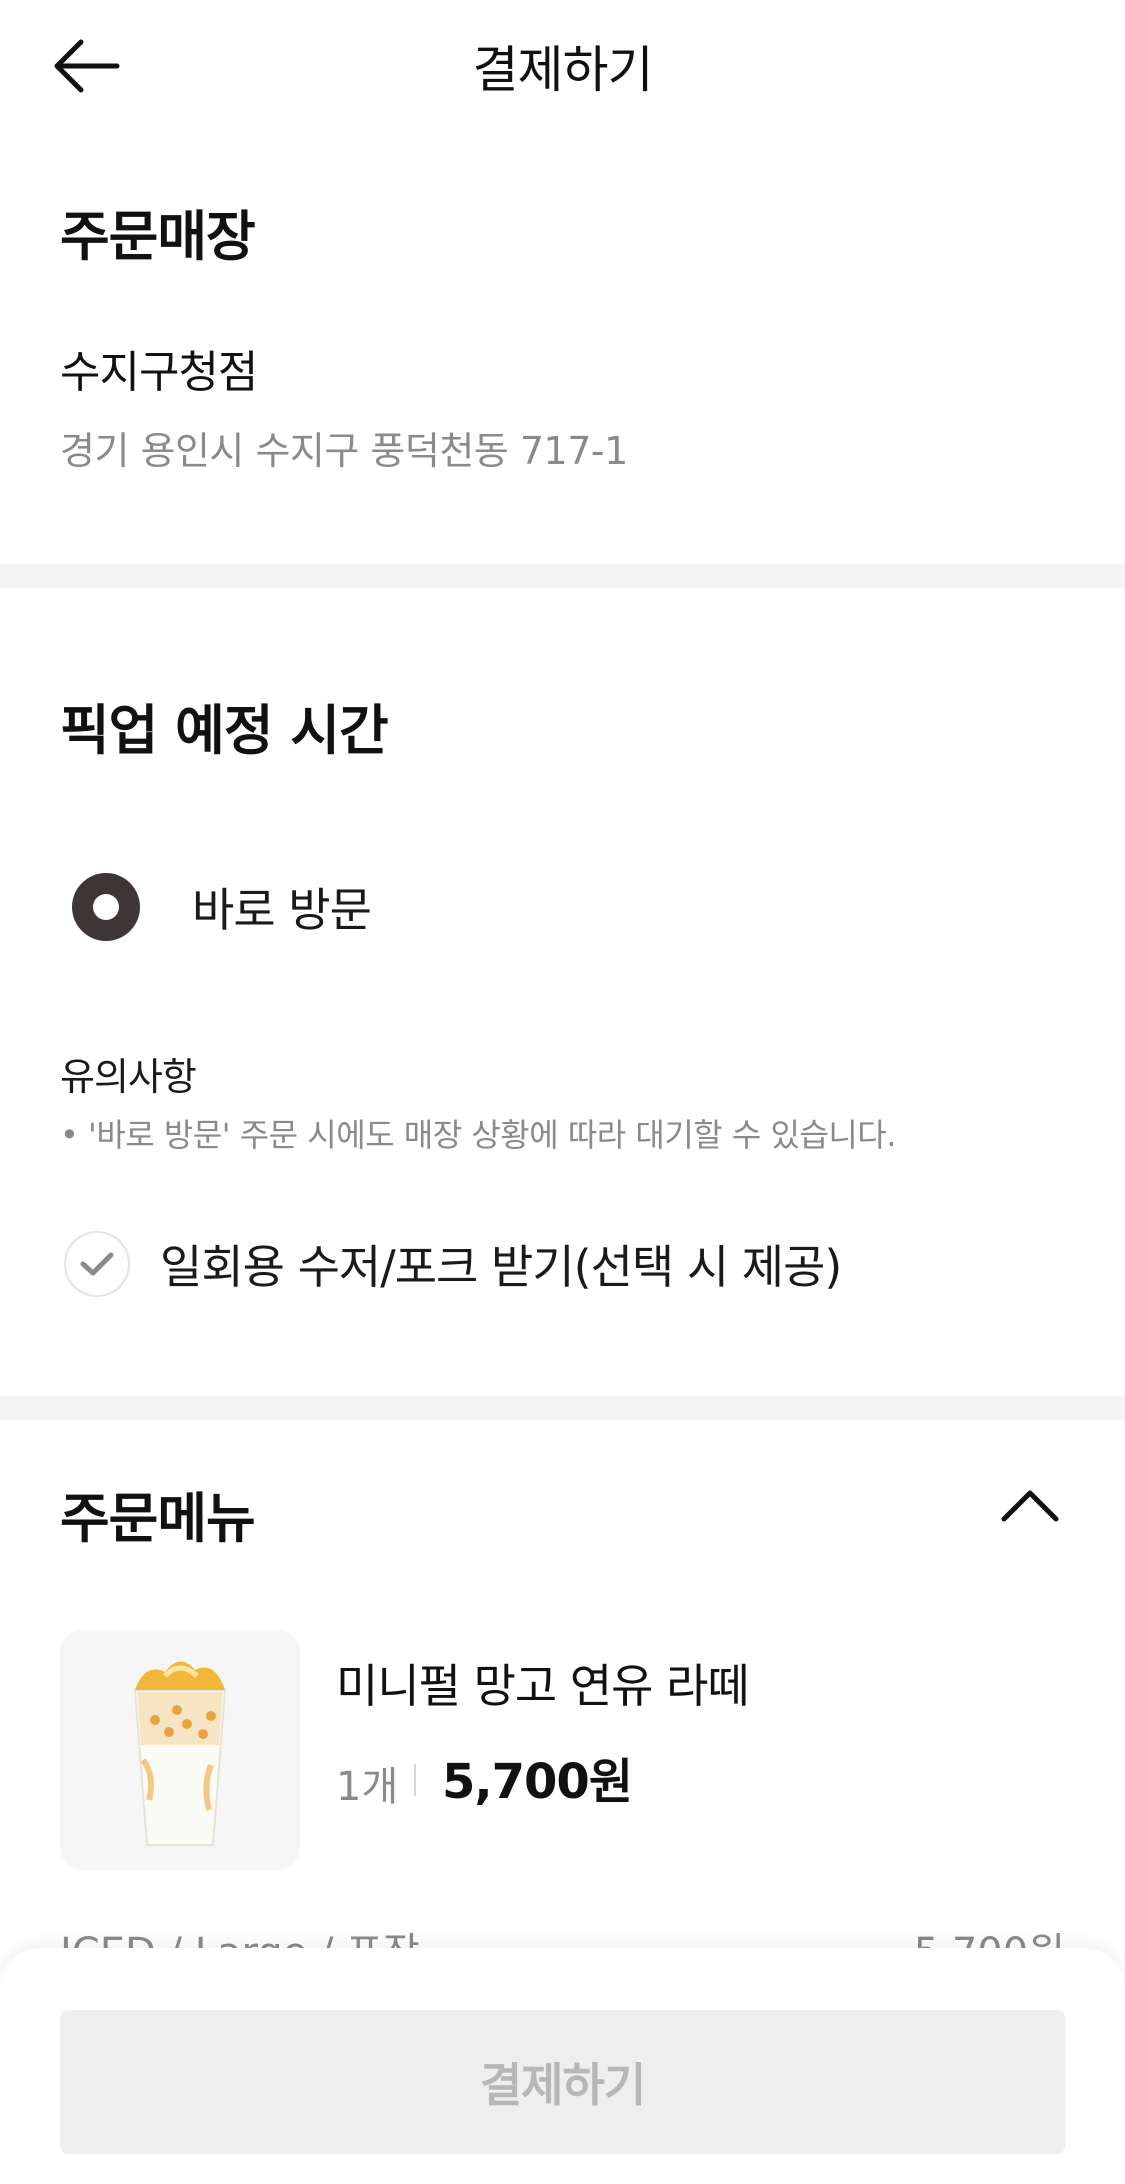  I want to click on page-title: 결제하기, so click(563, 70).